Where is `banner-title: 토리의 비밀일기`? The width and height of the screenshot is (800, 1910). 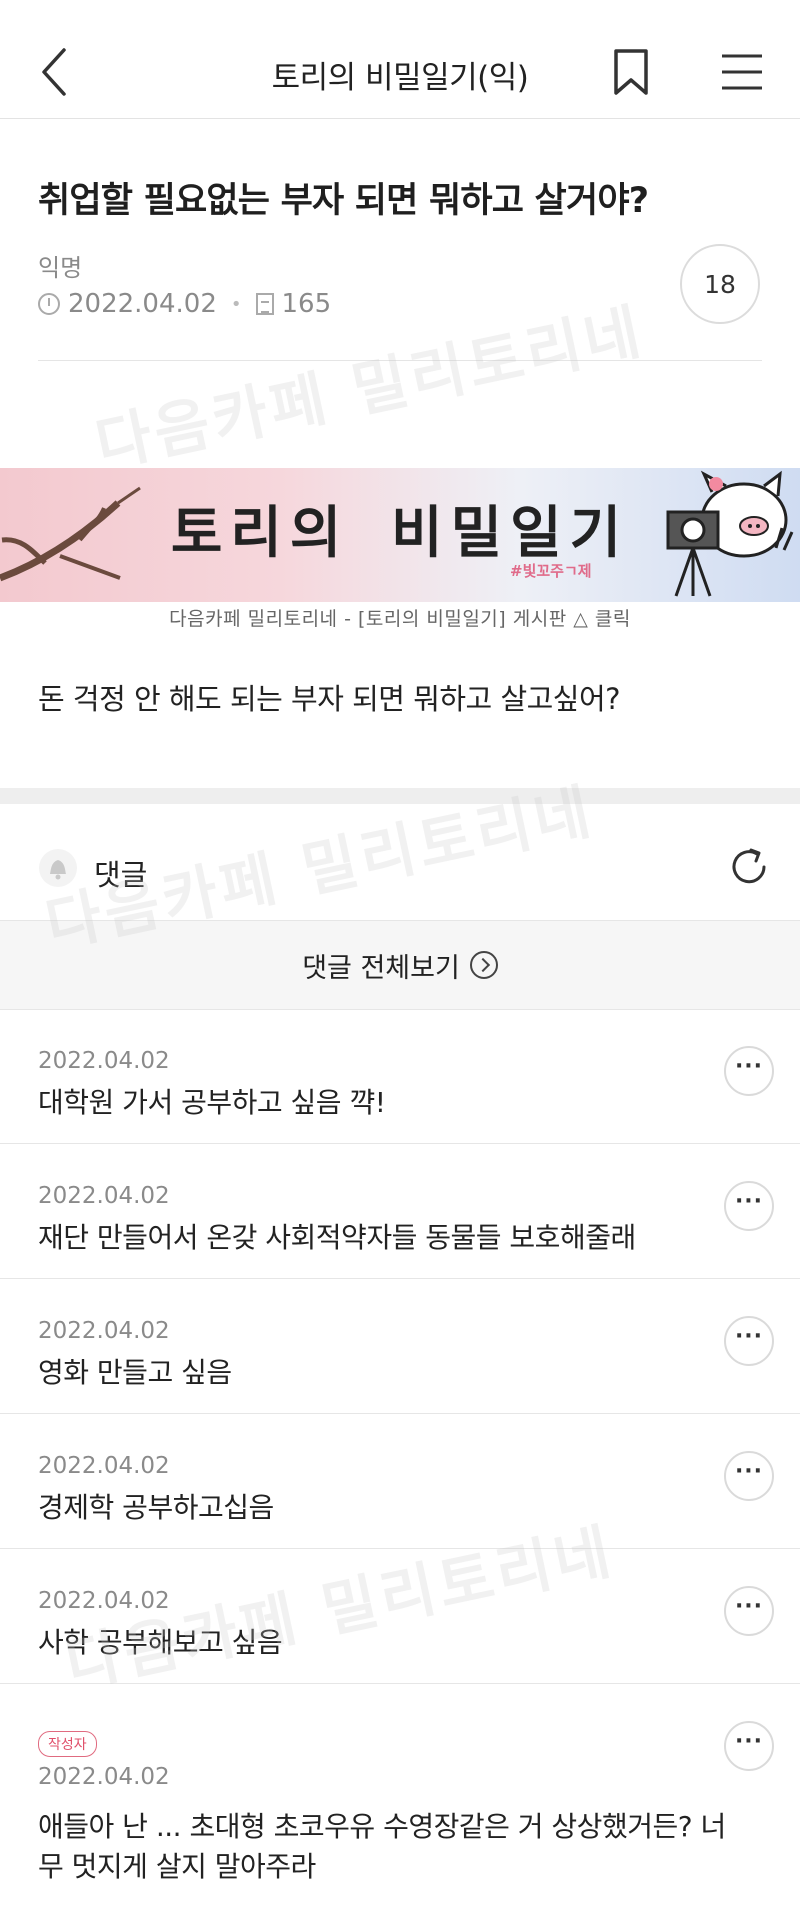 banner-title: 토리의 비밀일기 is located at coordinates (400, 533).